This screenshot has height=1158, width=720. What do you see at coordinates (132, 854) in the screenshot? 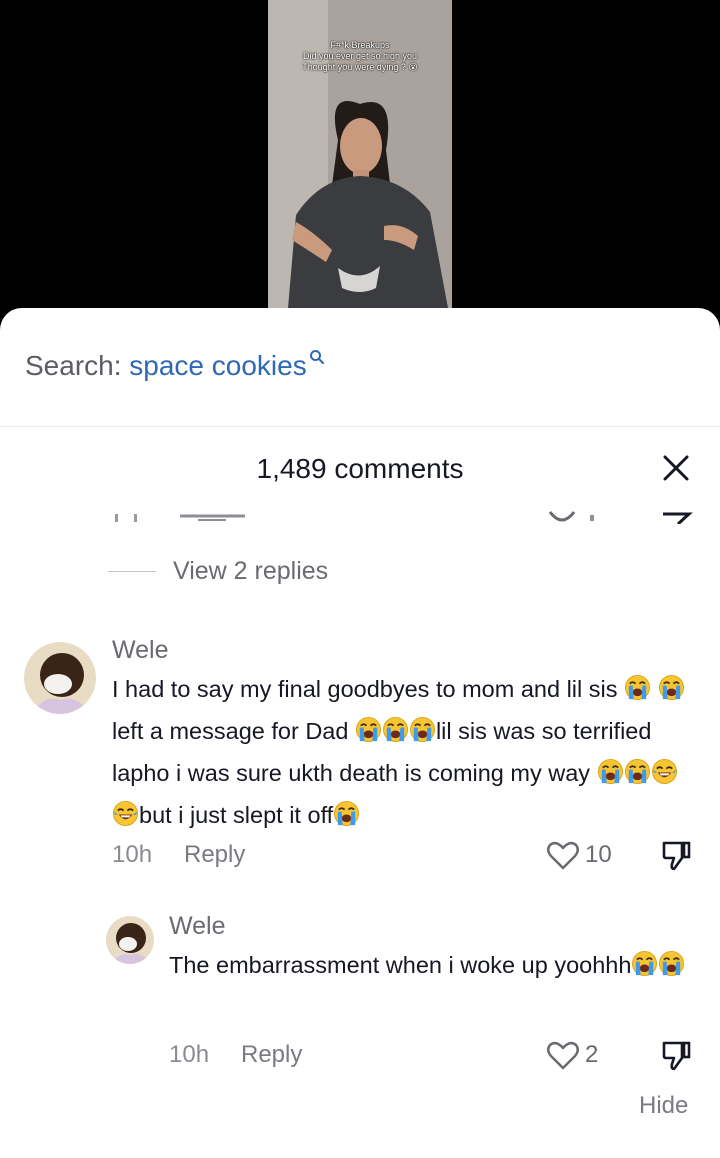
I see `comment-time: 10h` at bounding box center [132, 854].